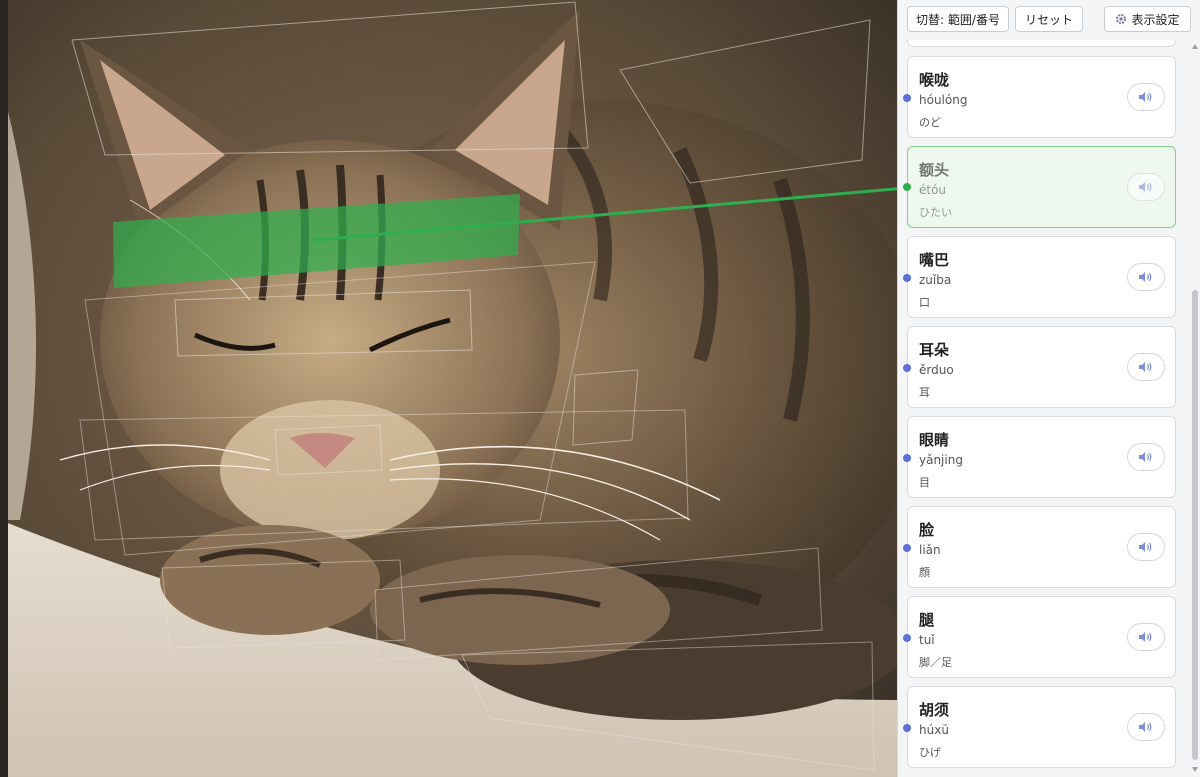 The image size is (1200, 777). Describe the element at coordinates (1039, 367) in the screenshot. I see `vocab-card: 耳朵 ěrduo 耳` at that location.